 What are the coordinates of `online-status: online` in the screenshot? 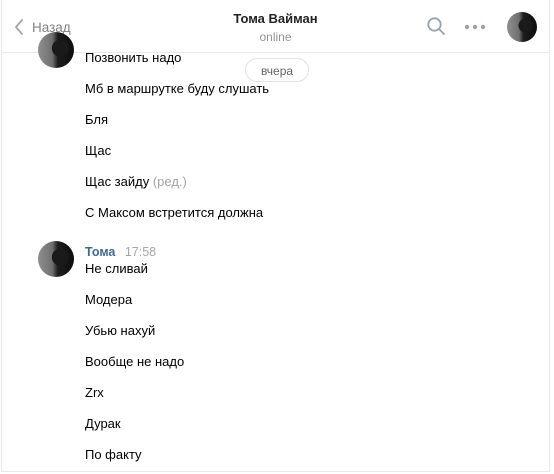 It's located at (275, 37).